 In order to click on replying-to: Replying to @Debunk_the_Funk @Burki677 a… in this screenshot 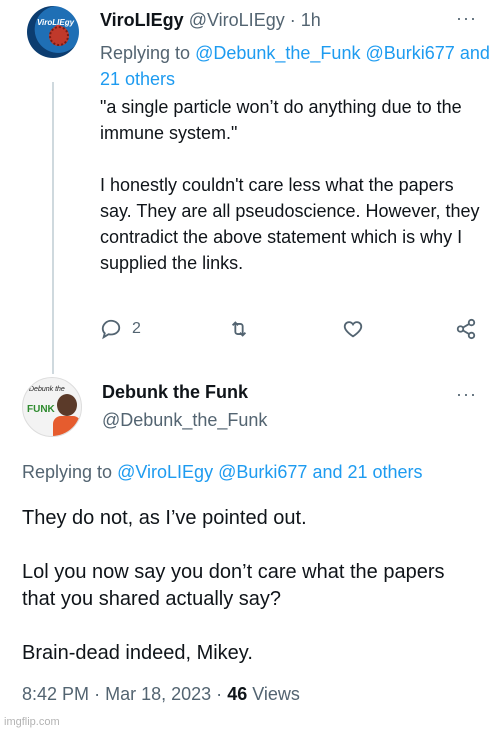, I will do `click(295, 66)`.